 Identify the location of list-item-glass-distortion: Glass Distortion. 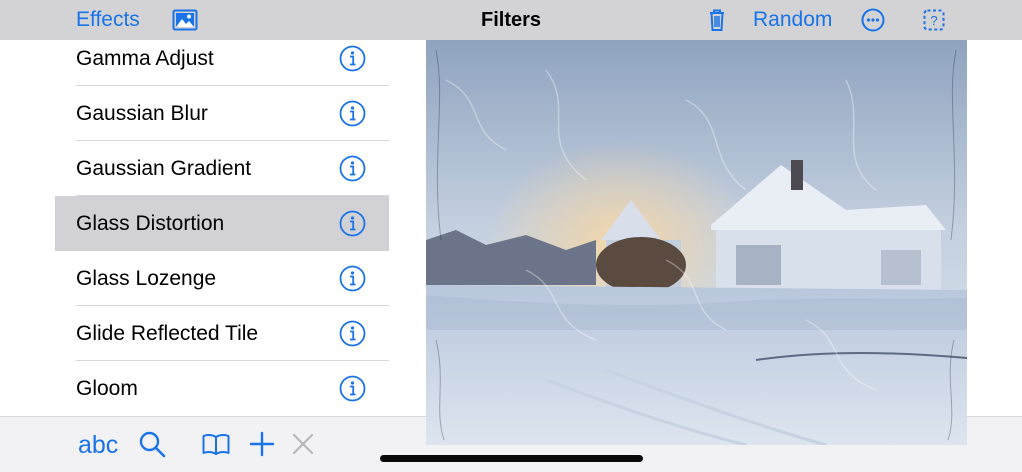
(222, 223).